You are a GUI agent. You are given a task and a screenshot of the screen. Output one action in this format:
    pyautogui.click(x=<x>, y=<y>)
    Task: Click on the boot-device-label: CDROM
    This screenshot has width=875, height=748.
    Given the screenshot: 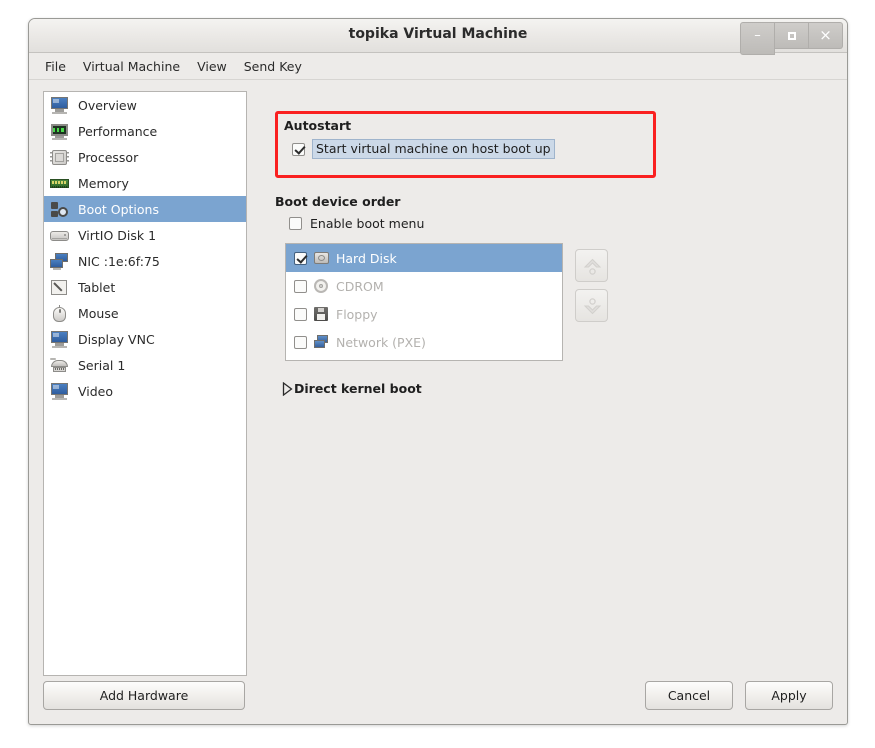 What is the action you would take?
    pyautogui.click(x=360, y=286)
    